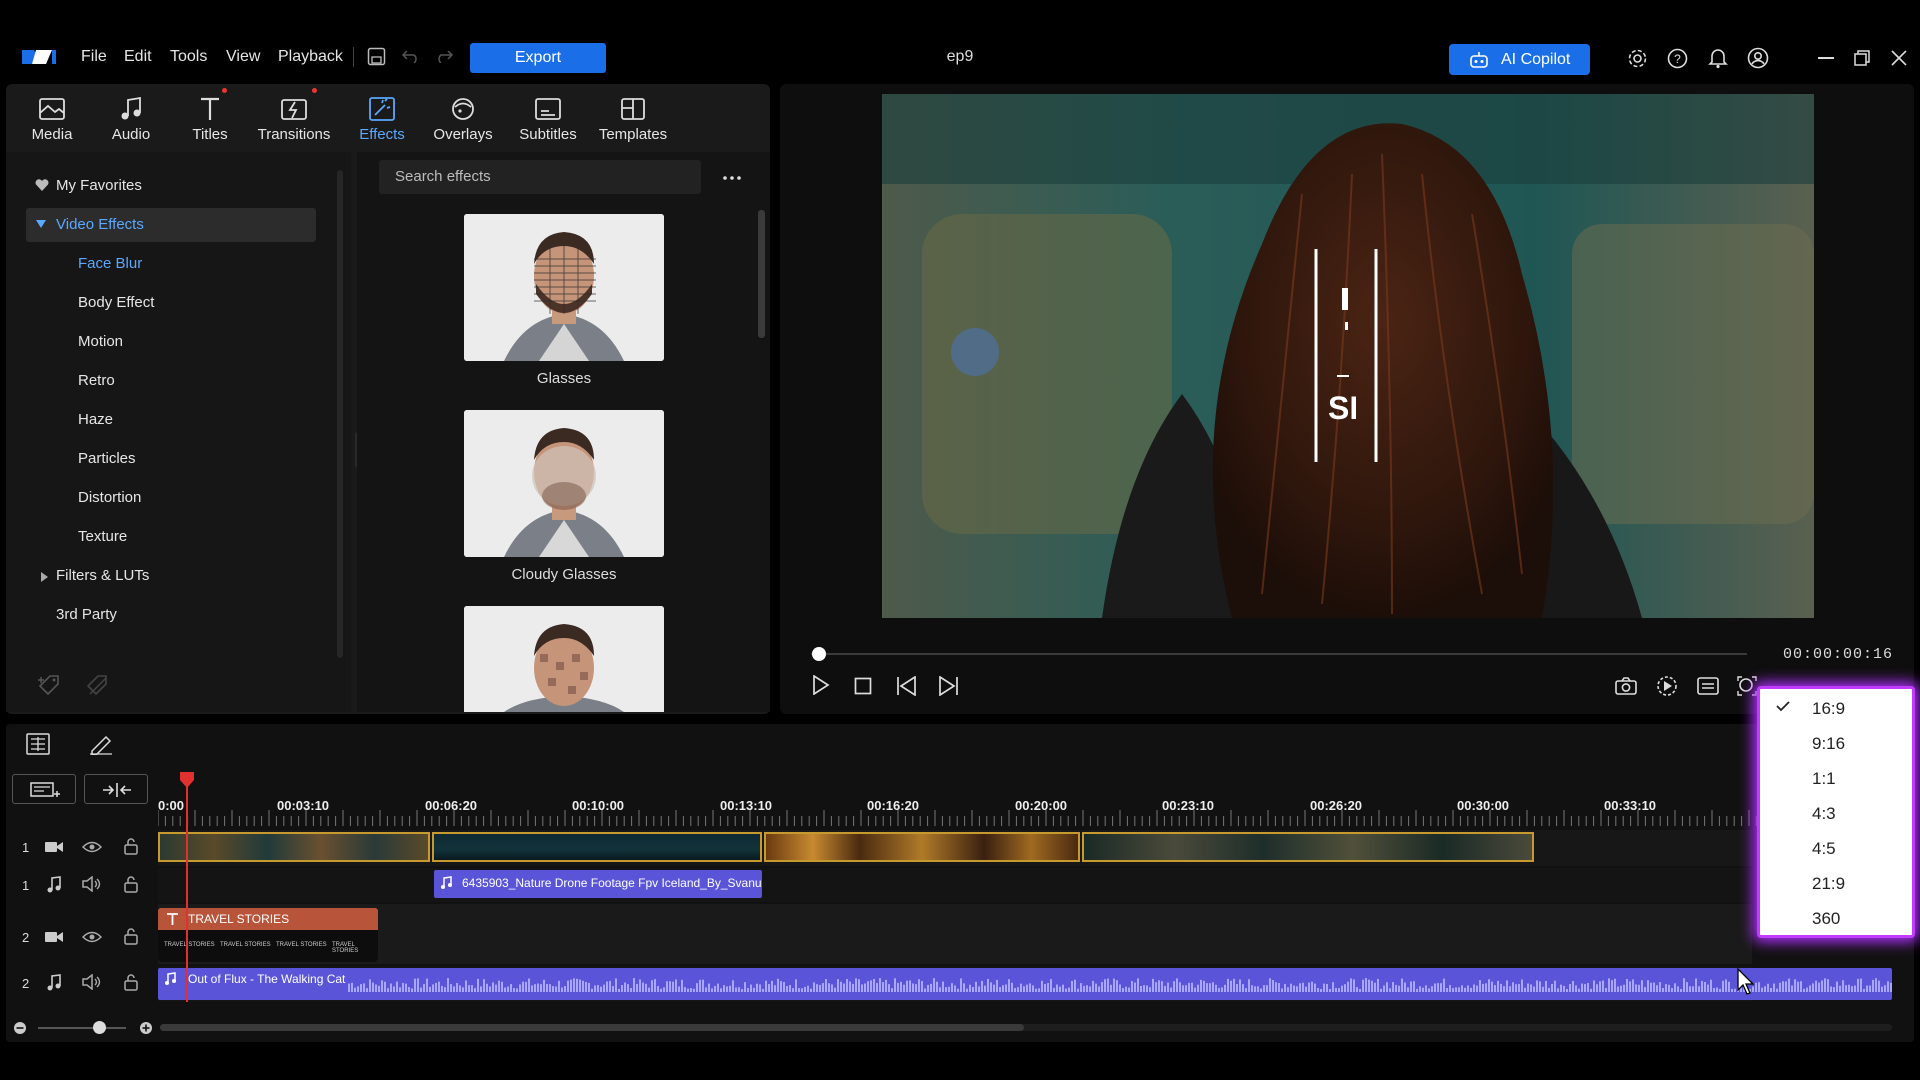 This screenshot has width=1920, height=1080. What do you see at coordinates (1826, 58) in the screenshot?
I see `minimize-icon` at bounding box center [1826, 58].